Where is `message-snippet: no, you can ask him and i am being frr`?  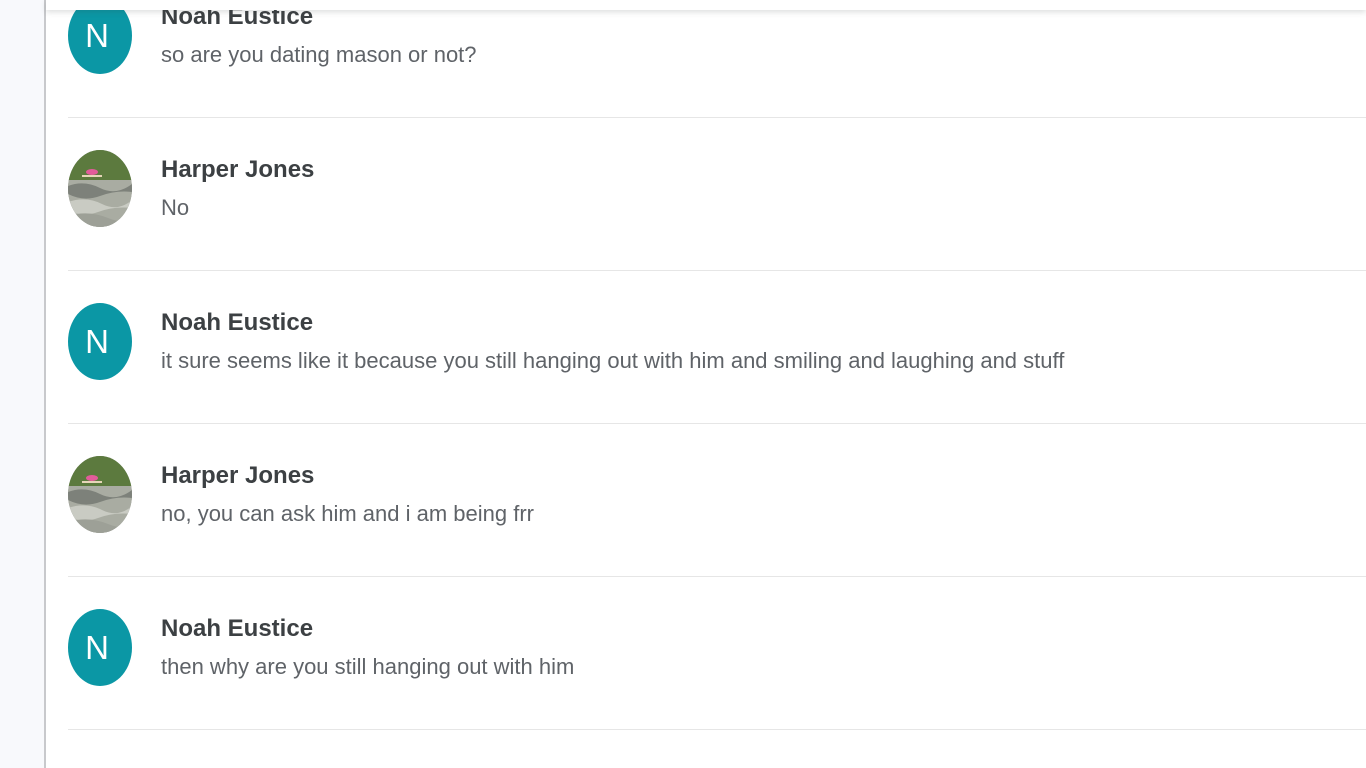
message-snippet: no, you can ask him and i am being frr is located at coordinates (347, 513).